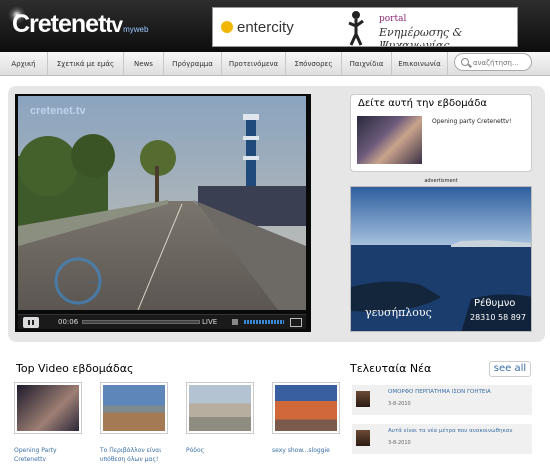 The width and height of the screenshot is (550, 470). Describe the element at coordinates (314, 64) in the screenshot. I see `nav-item-sponsors: Σπόνσορες` at that location.